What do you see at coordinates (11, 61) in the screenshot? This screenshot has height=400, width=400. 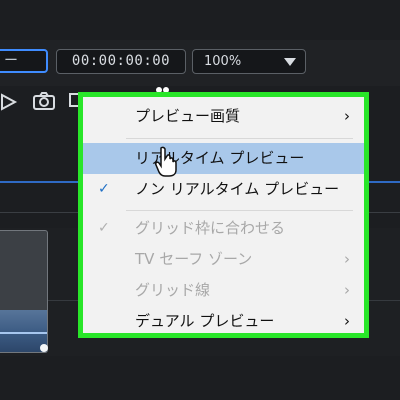 I see `timecode-input-left-text: ー` at bounding box center [11, 61].